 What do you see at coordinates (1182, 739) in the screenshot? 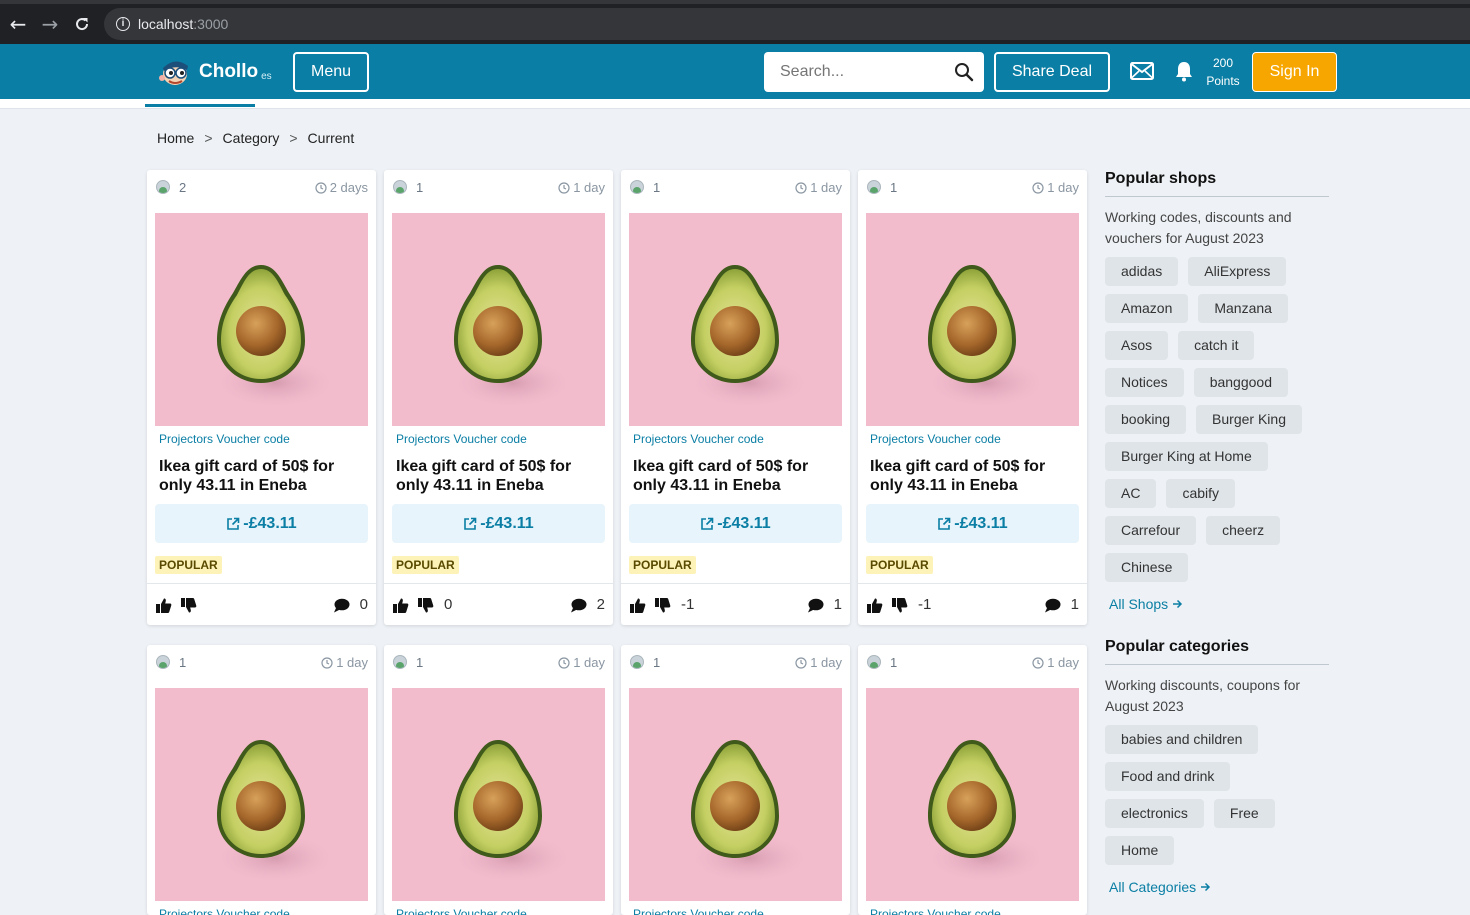
I see `category-tag: babies and children` at bounding box center [1182, 739].